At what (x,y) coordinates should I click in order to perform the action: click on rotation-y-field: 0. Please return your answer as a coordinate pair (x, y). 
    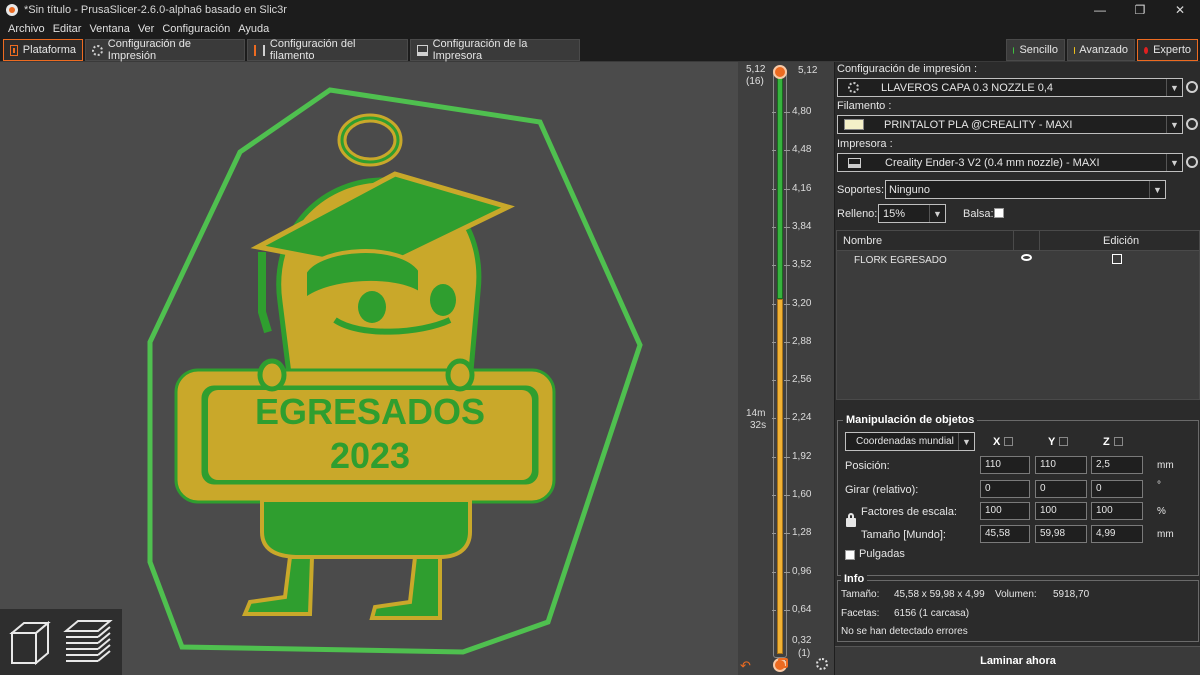
    Looking at the image, I should click on (1061, 489).